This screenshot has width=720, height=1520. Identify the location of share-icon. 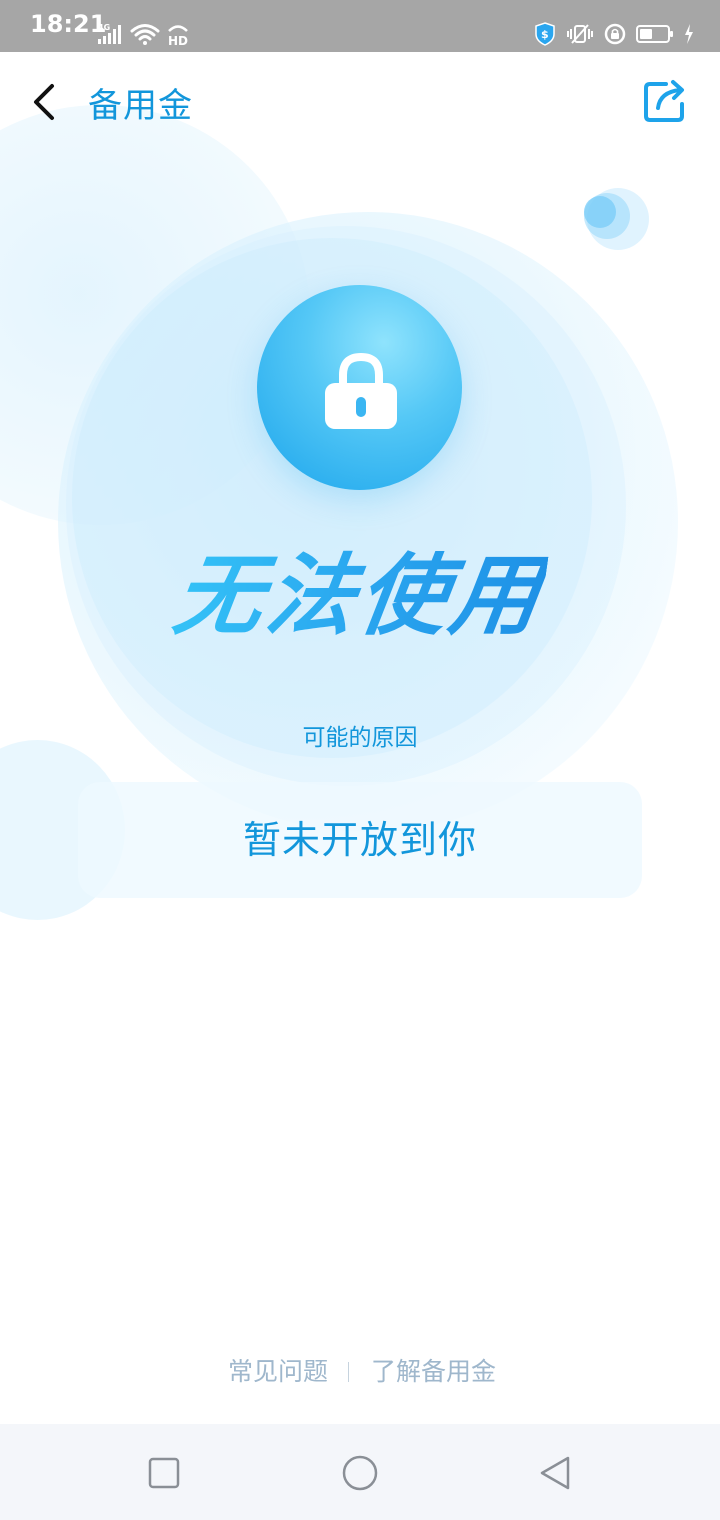
(664, 101).